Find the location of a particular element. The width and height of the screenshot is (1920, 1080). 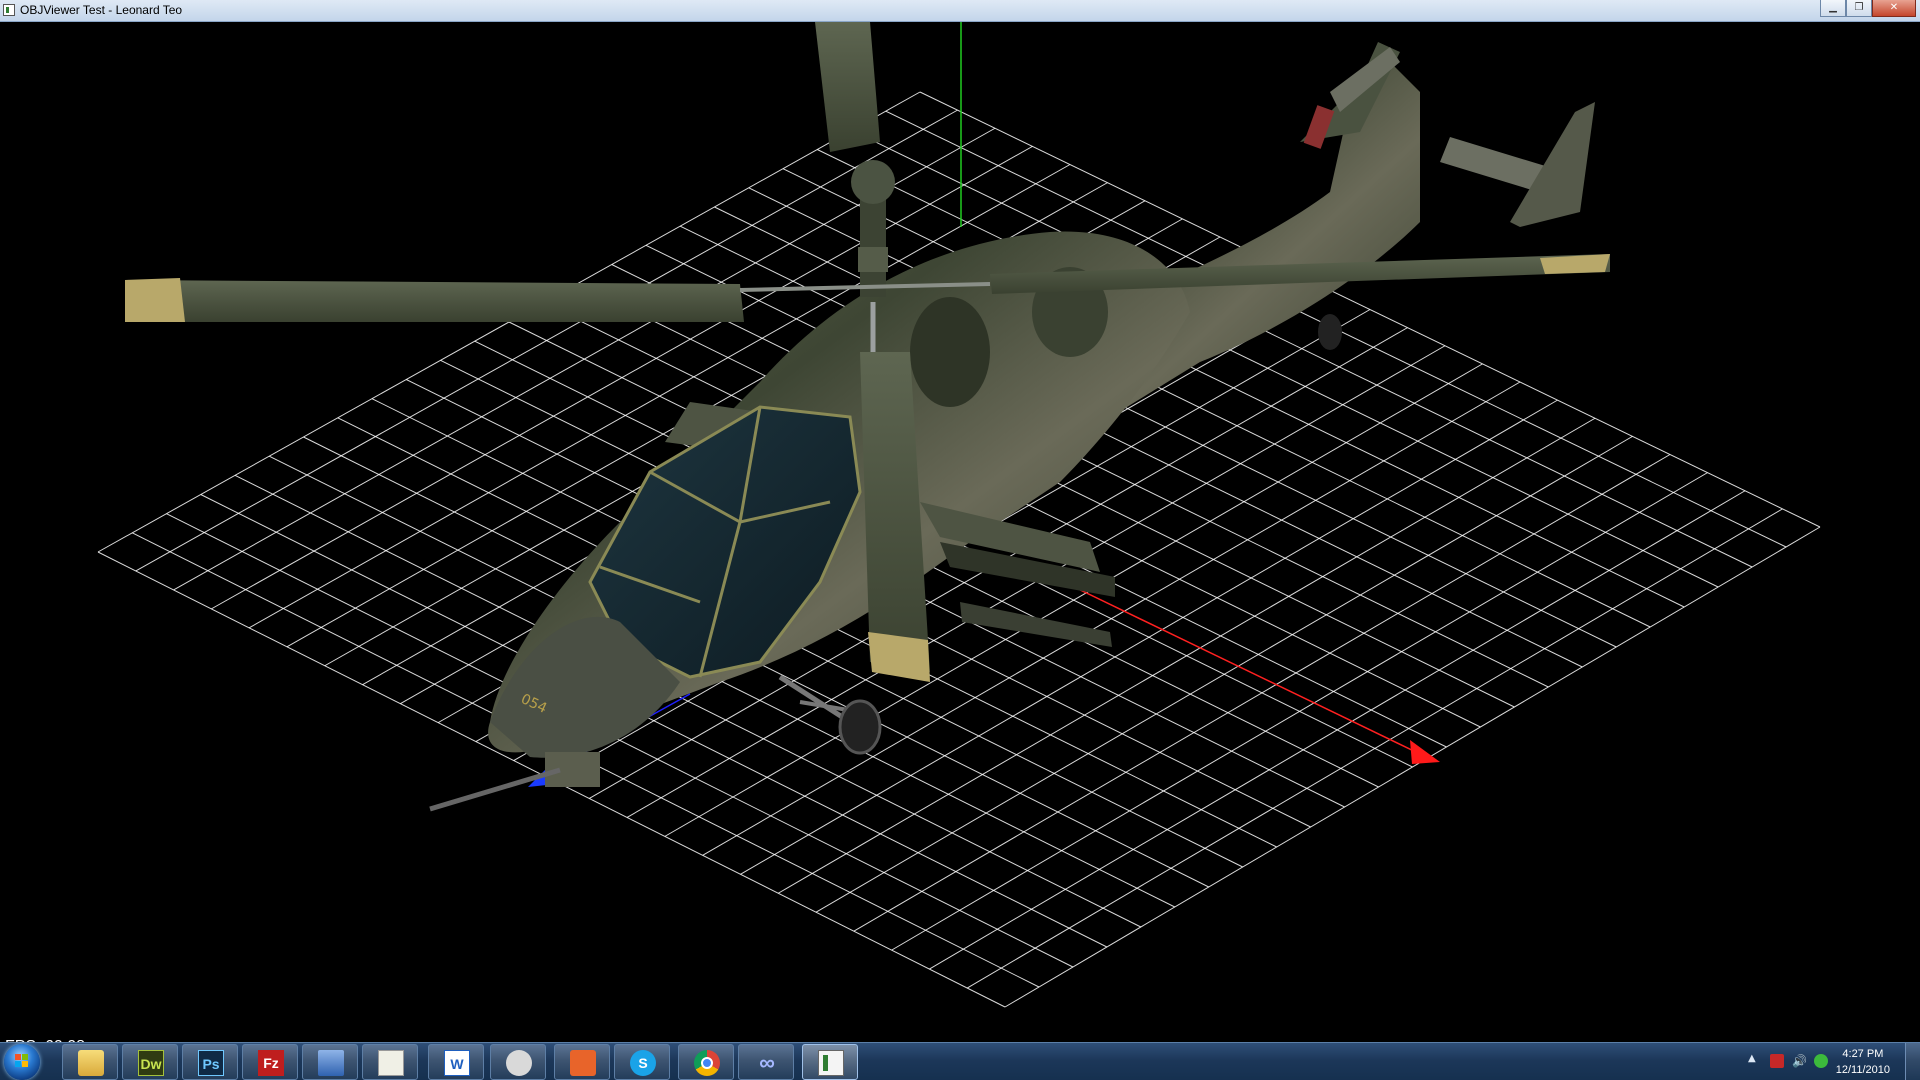

taskbar-photoshop: Ps is located at coordinates (210, 1062).